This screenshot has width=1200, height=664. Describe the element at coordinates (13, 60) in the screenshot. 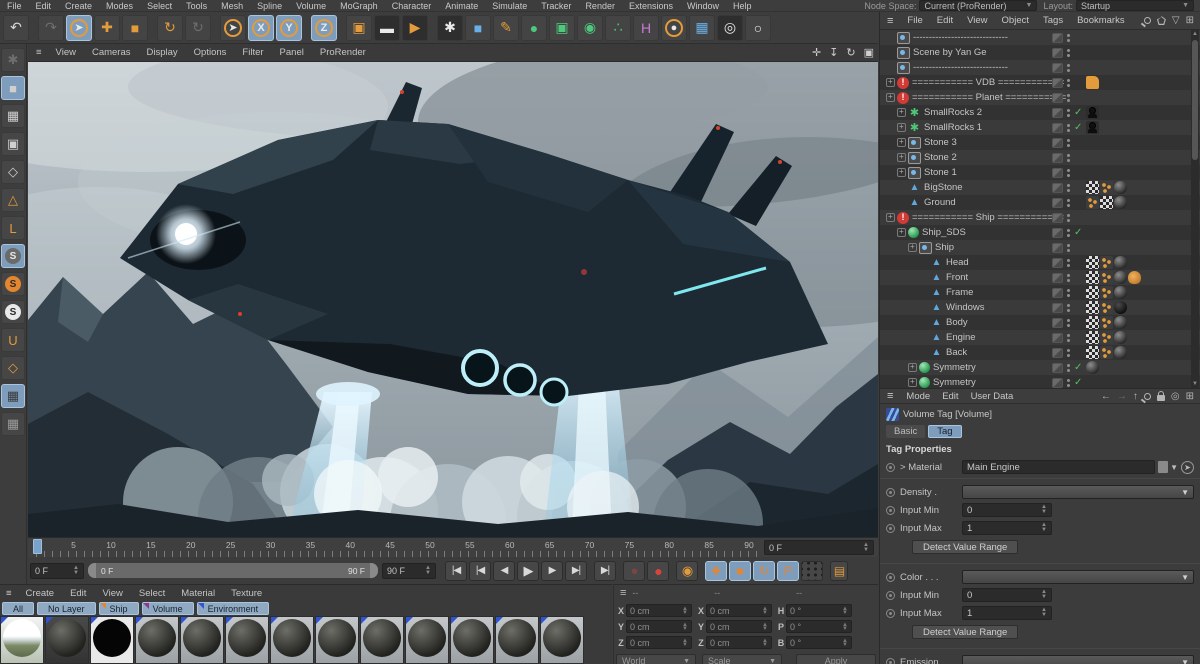

I see `make-editable-icon: ✱` at that location.